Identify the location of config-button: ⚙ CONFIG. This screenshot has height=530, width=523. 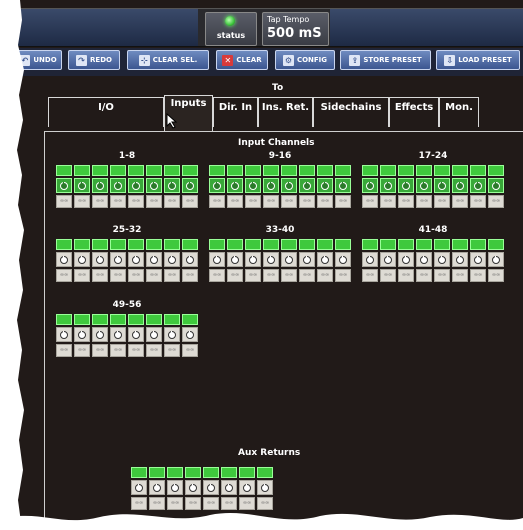
(305, 60).